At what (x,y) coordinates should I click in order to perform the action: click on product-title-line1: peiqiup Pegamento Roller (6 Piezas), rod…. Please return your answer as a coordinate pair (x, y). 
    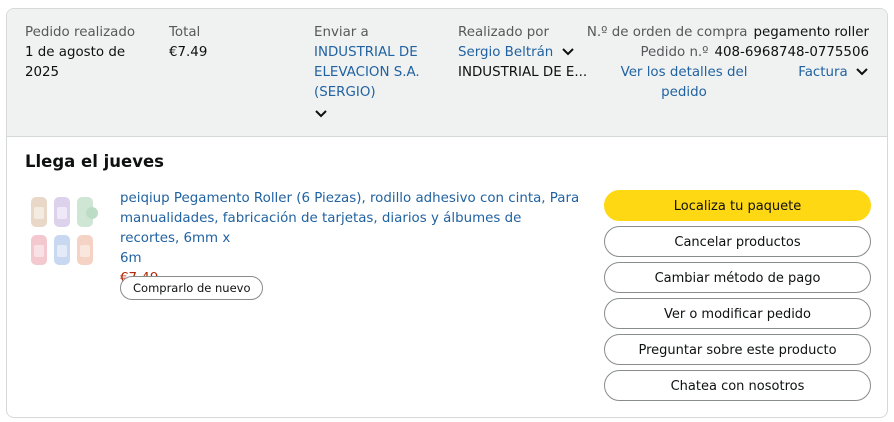
    Looking at the image, I should click on (350, 199).